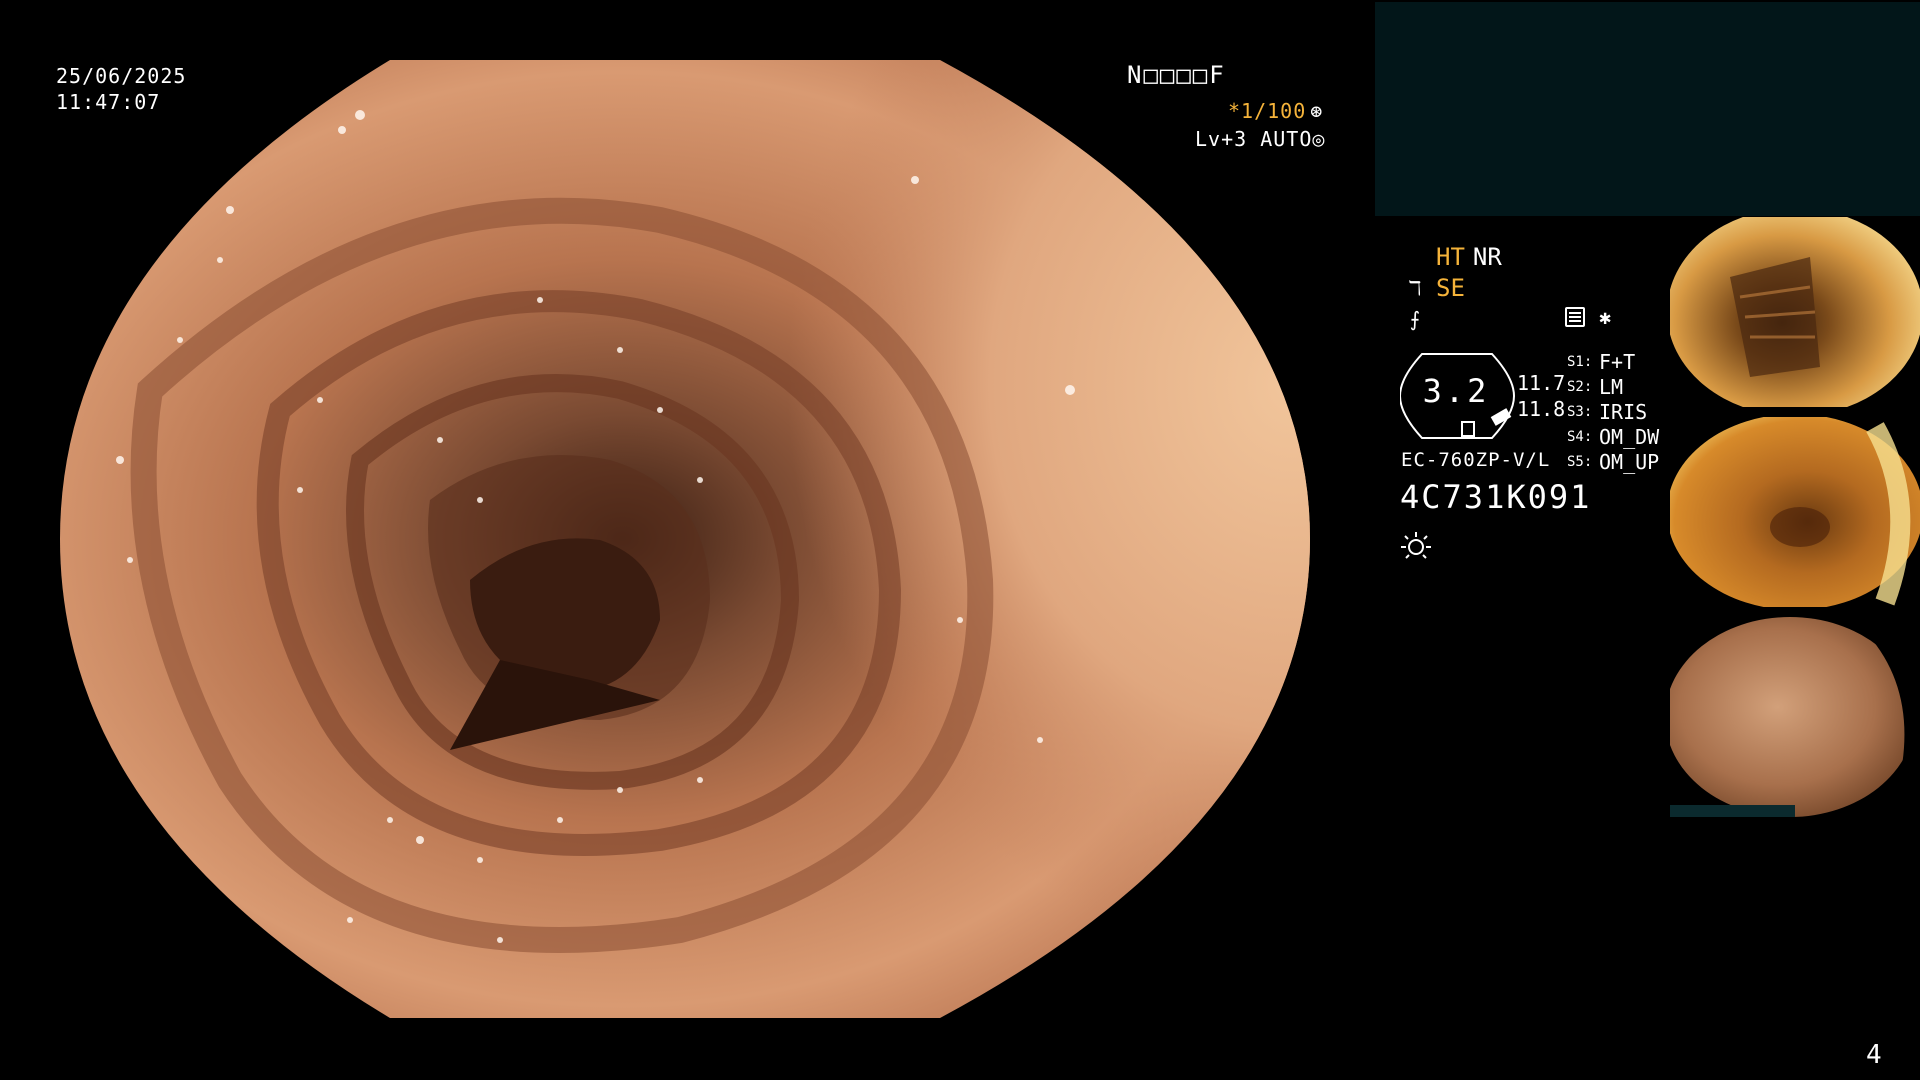 This screenshot has height=1080, width=1920. What do you see at coordinates (1487, 257) in the screenshot?
I see `nr-mode-label: NR` at bounding box center [1487, 257].